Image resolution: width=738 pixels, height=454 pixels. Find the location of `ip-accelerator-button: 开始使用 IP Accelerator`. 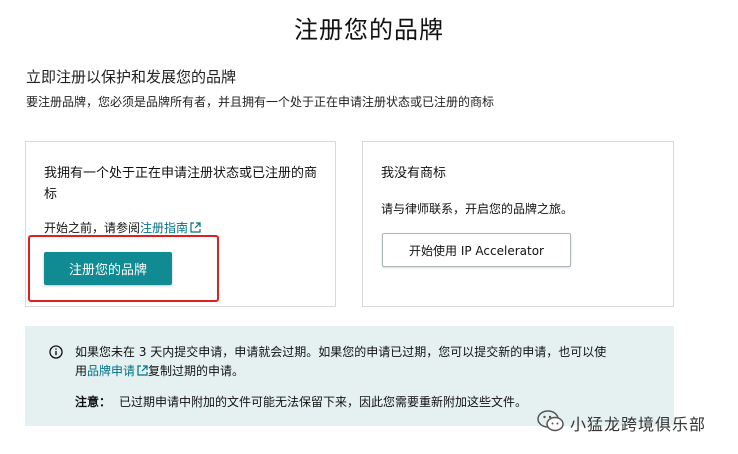

ip-accelerator-button: 开始使用 IP Accelerator is located at coordinates (476, 250).